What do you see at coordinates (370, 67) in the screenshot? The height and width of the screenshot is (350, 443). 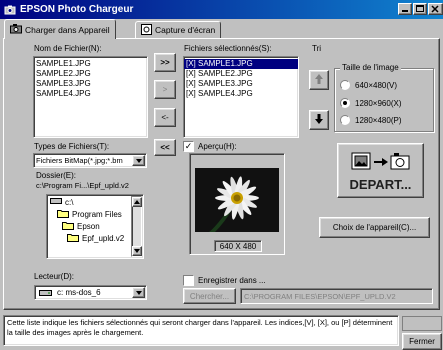 I see `image-size-label: Taille de l'image` at bounding box center [370, 67].